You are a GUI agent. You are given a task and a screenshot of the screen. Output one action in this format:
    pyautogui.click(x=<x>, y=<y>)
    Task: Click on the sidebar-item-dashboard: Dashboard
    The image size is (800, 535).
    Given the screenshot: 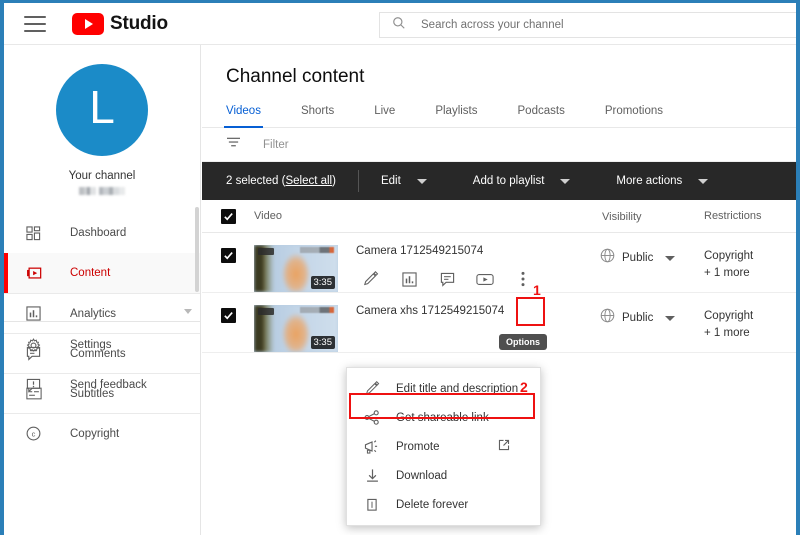 What is the action you would take?
    pyautogui.click(x=102, y=233)
    